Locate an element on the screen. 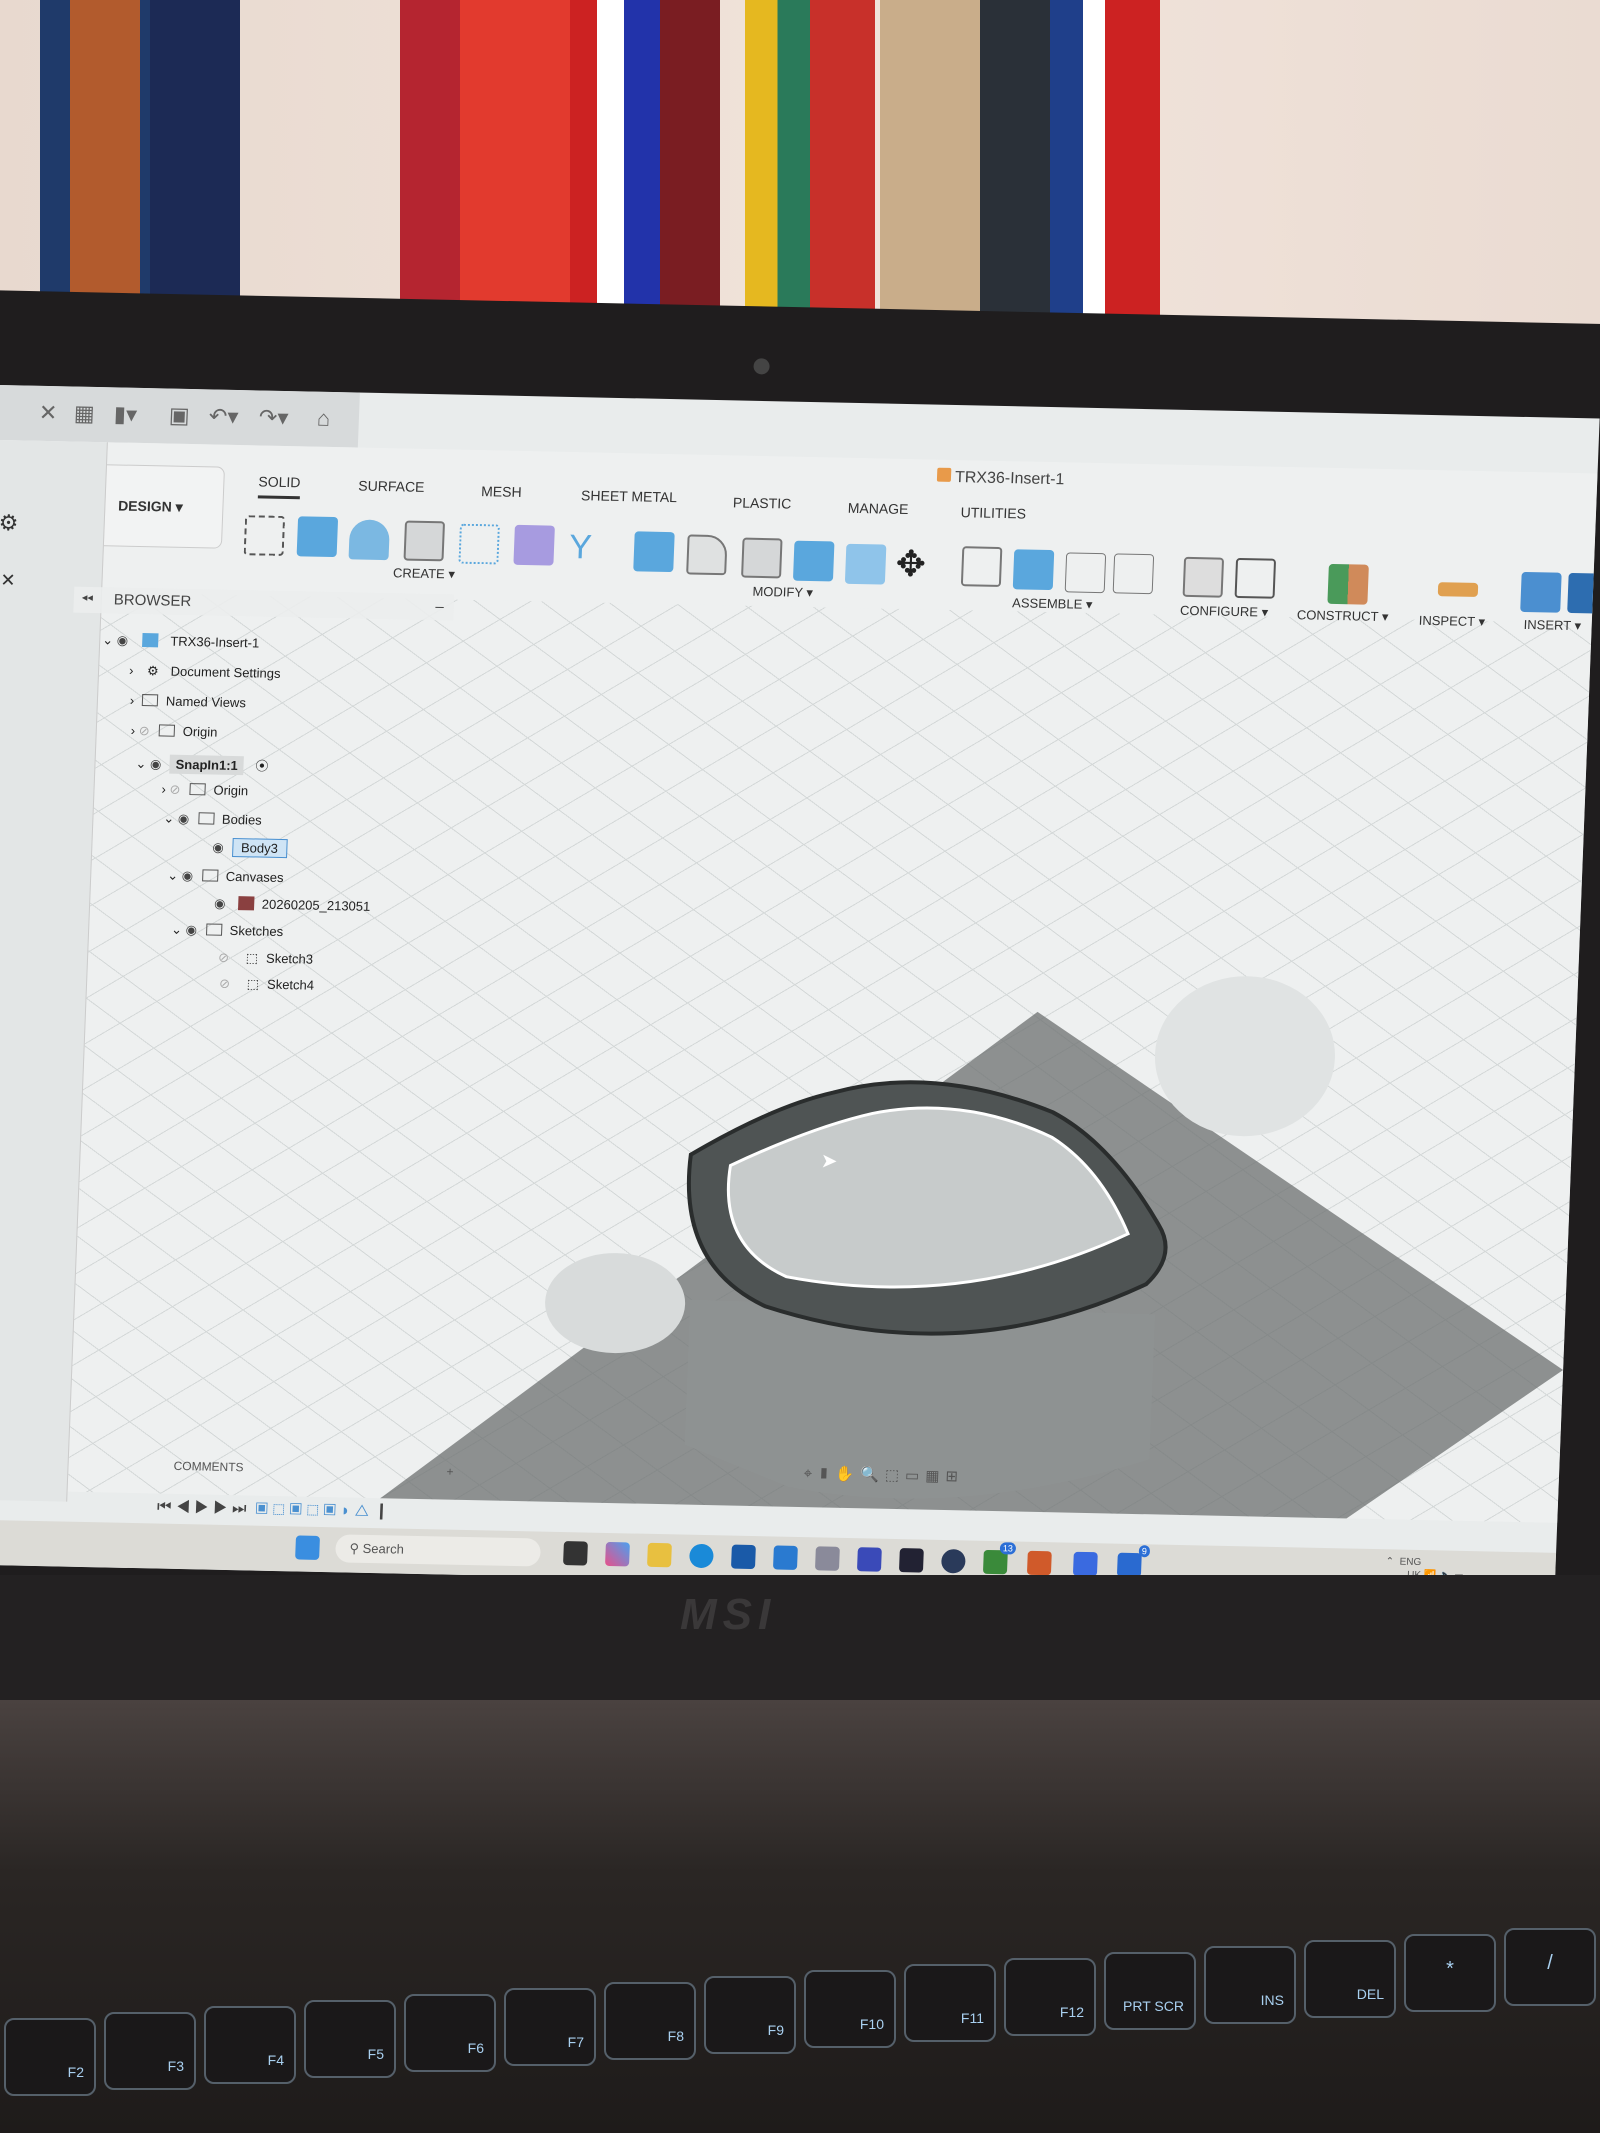  timeline-marker-icon: ┃ is located at coordinates (381, 1511).